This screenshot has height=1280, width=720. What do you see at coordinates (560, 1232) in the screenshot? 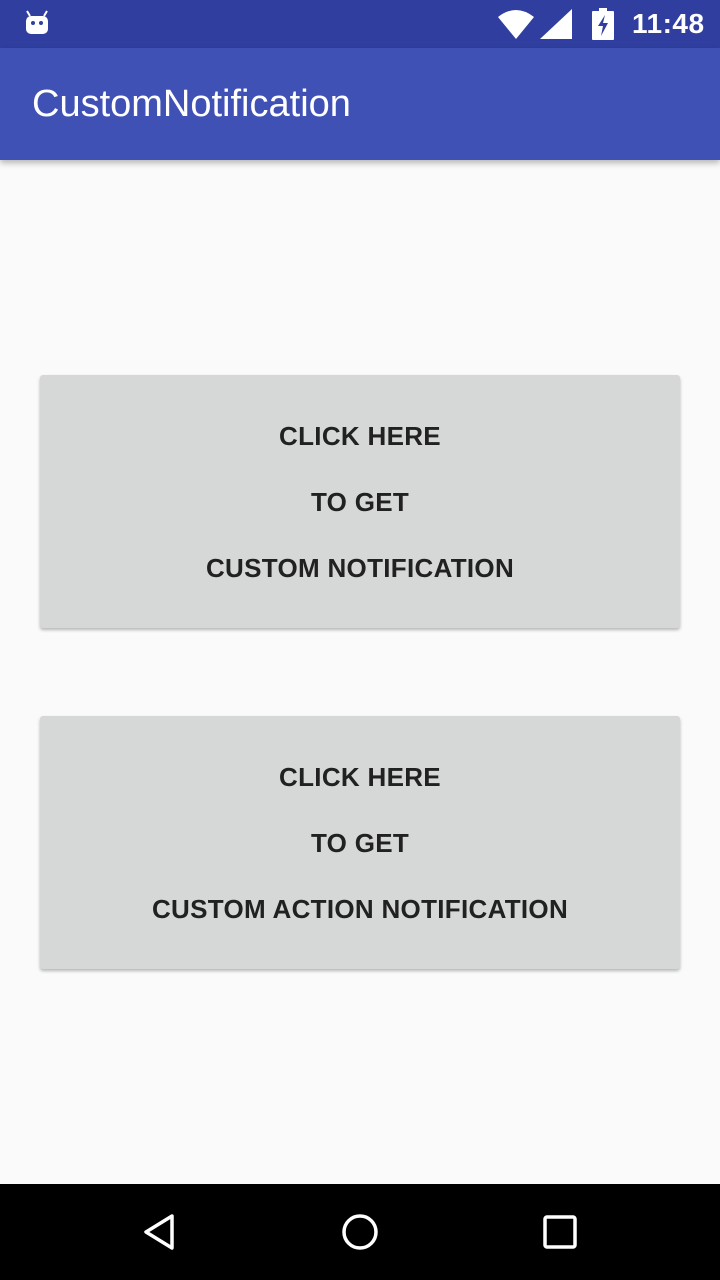
I see `recents-icon` at bounding box center [560, 1232].